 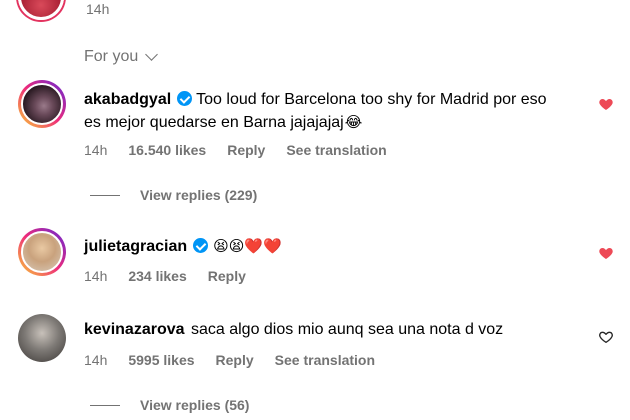 I want to click on heart-outline-icon, so click(x=606, y=337).